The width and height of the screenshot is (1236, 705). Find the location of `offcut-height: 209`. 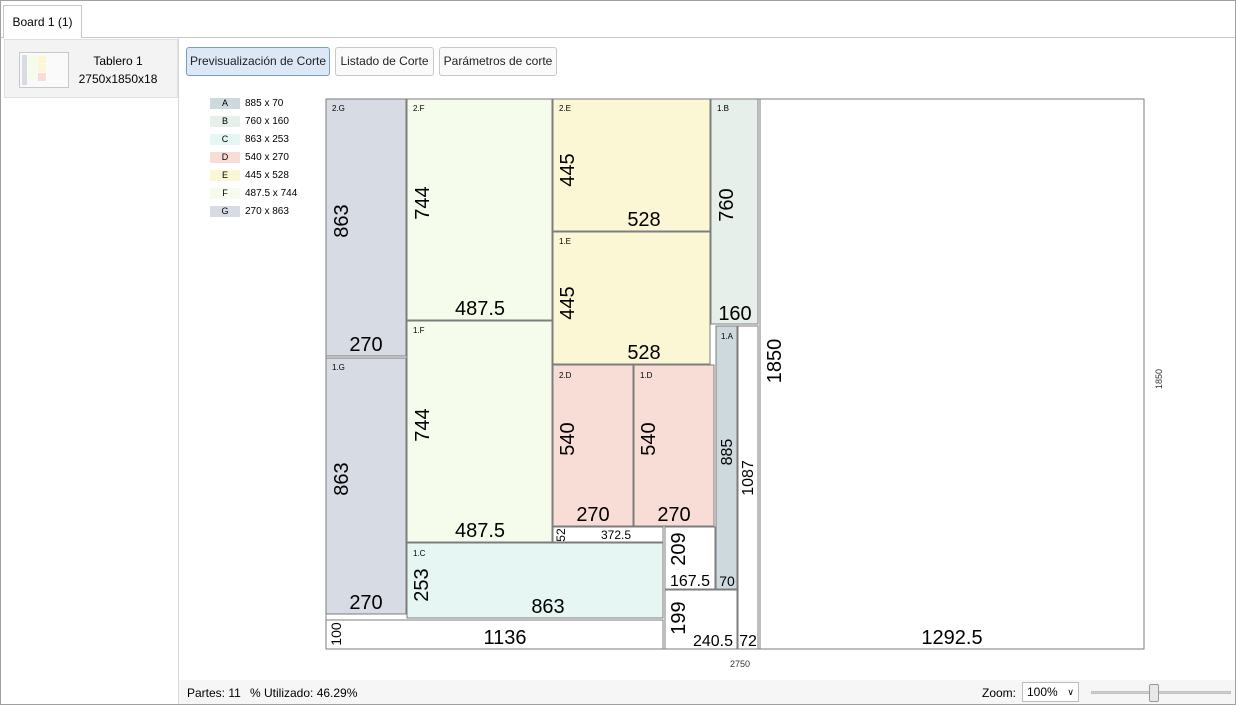

offcut-height: 209 is located at coordinates (679, 548).